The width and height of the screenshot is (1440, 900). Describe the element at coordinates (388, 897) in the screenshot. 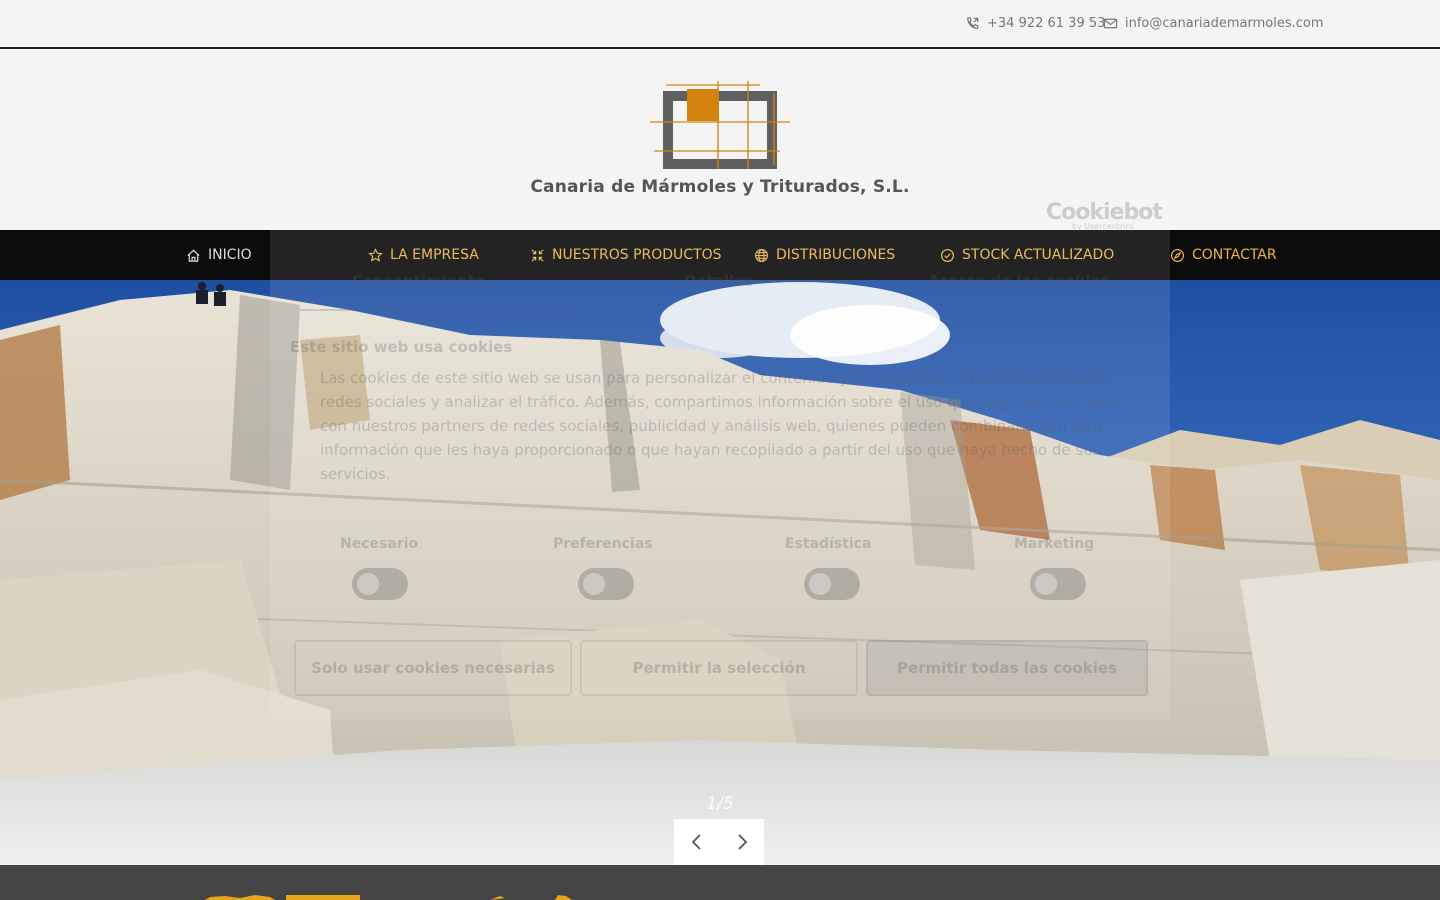

I see `partner-logos` at that location.